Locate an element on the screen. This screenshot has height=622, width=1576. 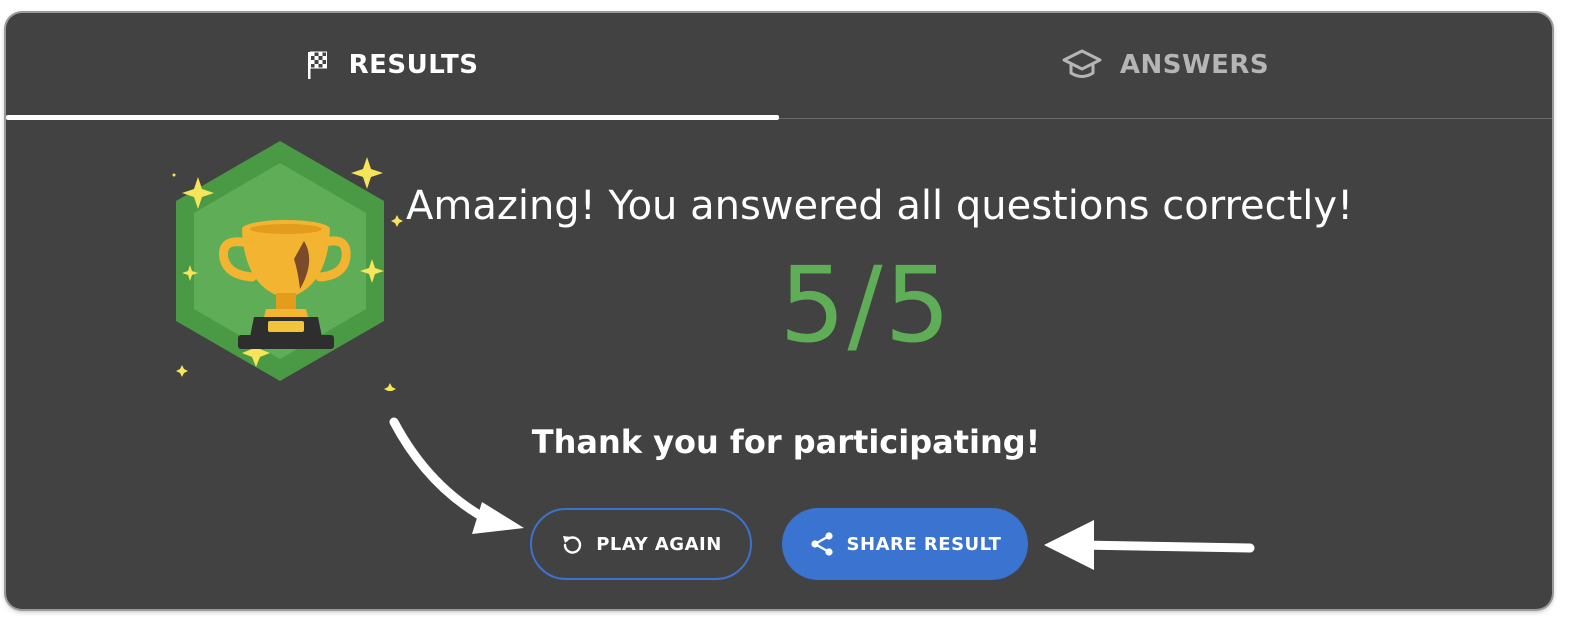
trophy-icon is located at coordinates (287, 268).